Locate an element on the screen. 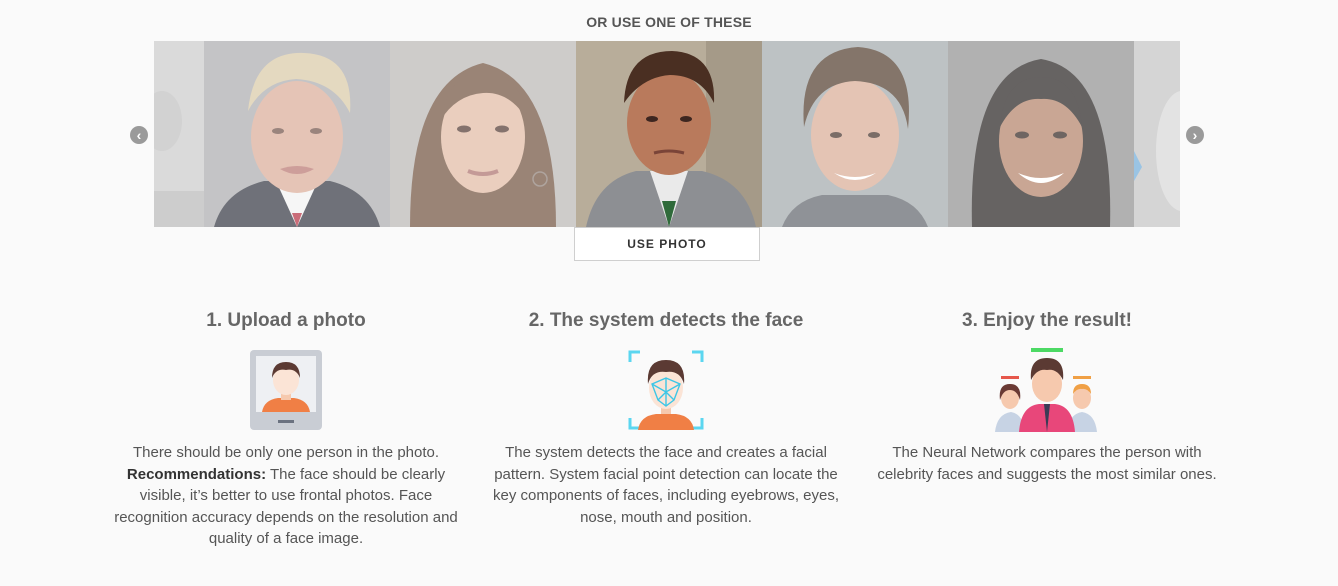  carousel-photo-selected is located at coordinates (669, 134).